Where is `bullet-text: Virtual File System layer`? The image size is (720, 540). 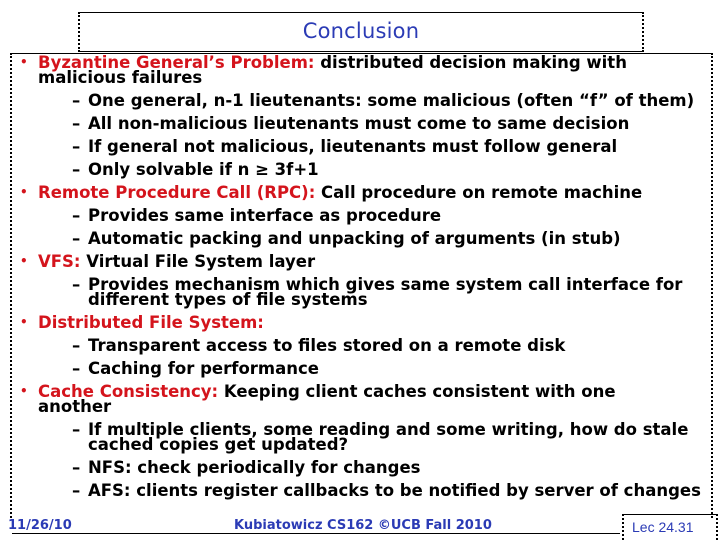 bullet-text: Virtual File System layer is located at coordinates (198, 261).